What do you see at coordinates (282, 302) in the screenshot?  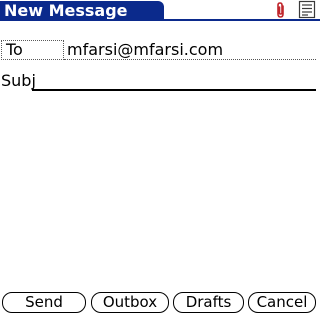 I see `cancel-button: Cancel` at bounding box center [282, 302].